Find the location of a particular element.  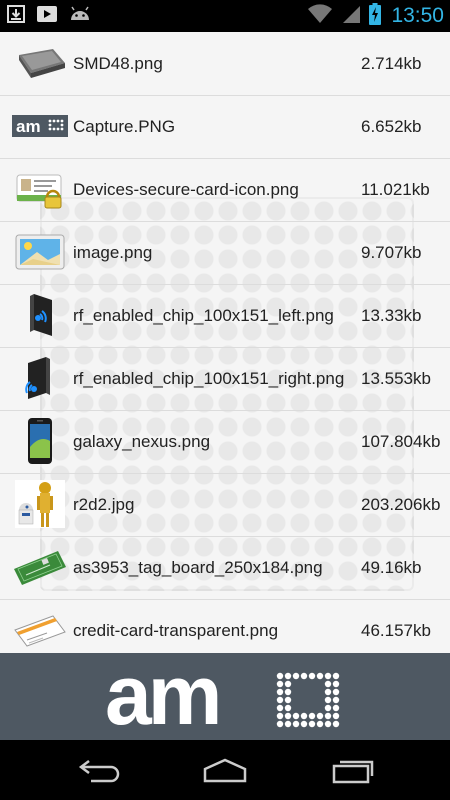

recent-apps-button is located at coordinates (353, 770).